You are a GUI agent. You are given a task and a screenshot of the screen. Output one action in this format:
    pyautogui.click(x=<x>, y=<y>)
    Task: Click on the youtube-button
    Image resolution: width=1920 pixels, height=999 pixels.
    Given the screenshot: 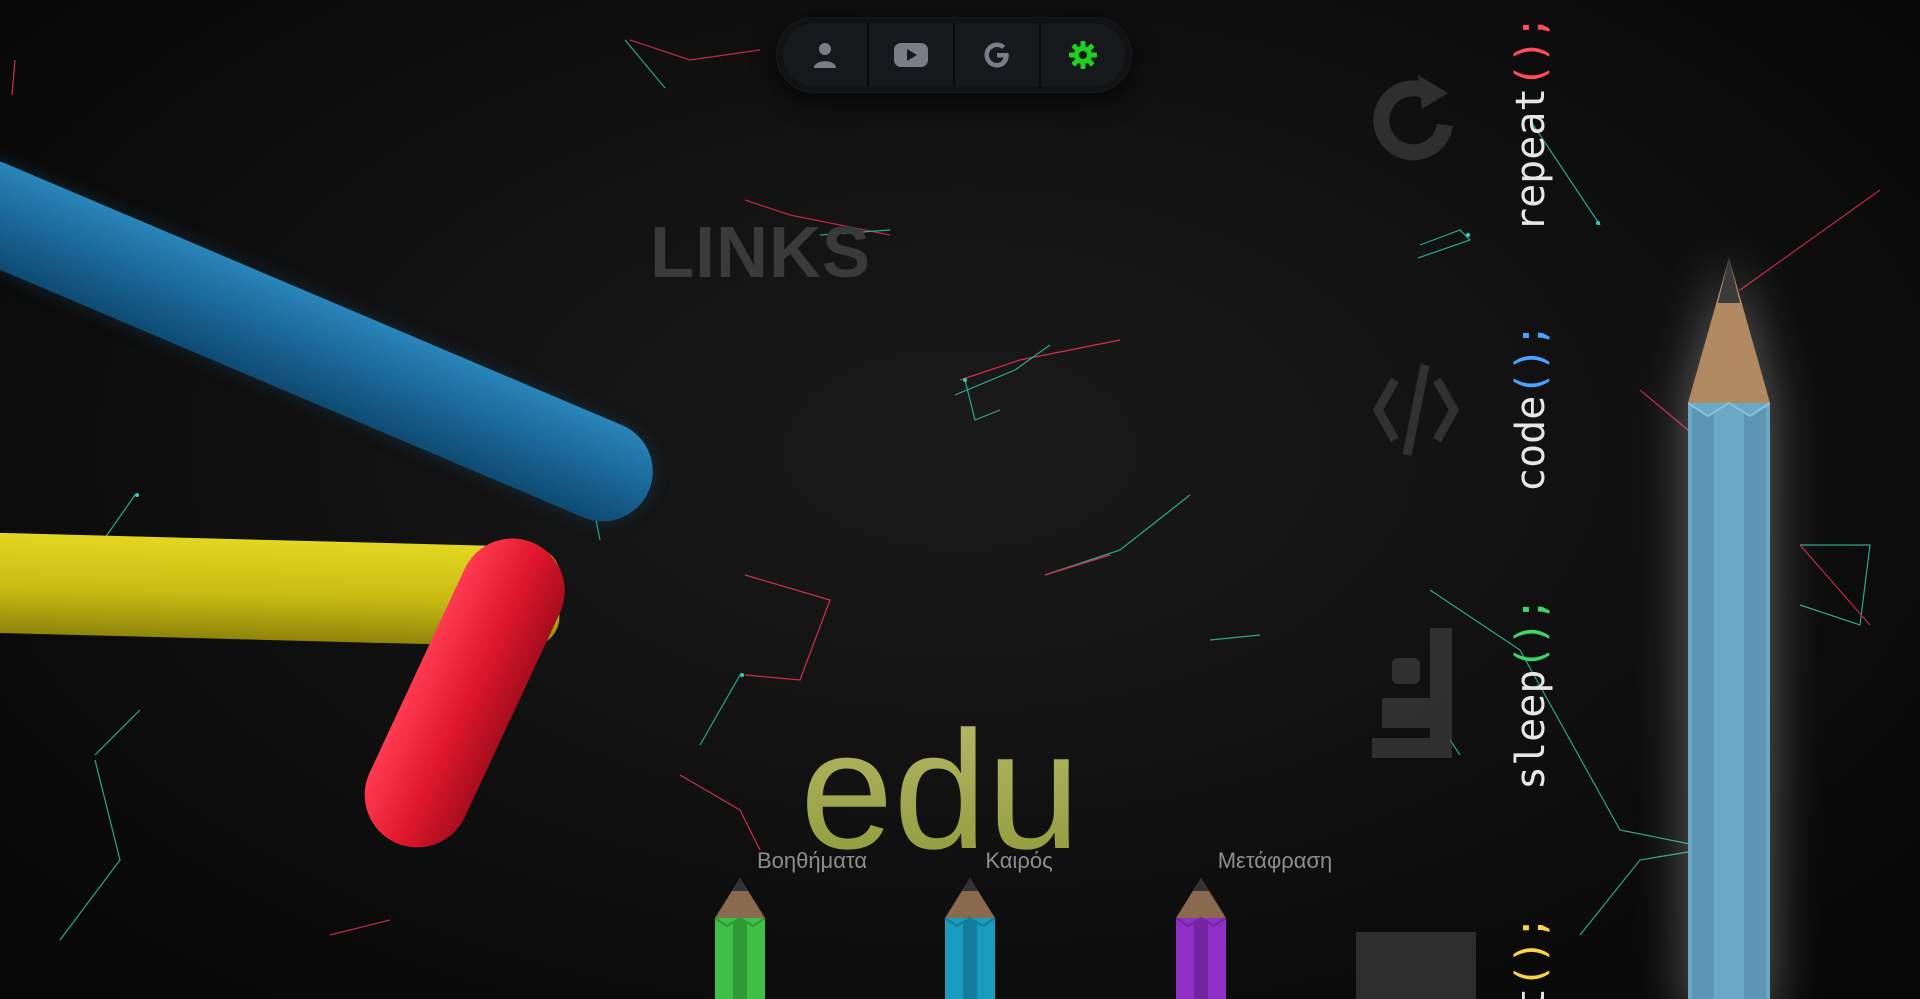 What is the action you would take?
    pyautogui.click(x=912, y=55)
    